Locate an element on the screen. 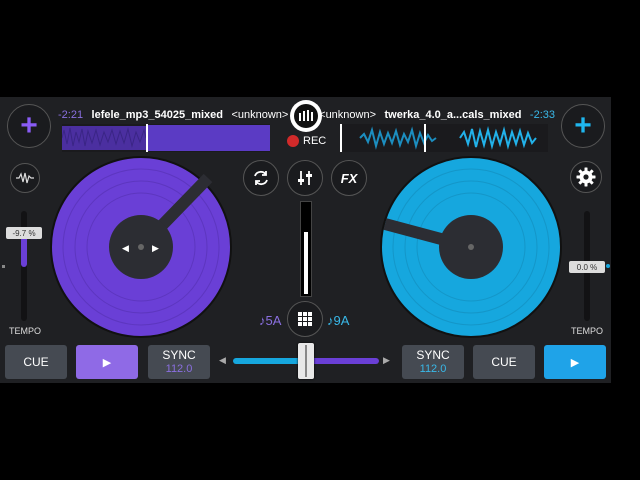 This screenshot has width=640, height=480. sync-button-left: SYNC 112.0 is located at coordinates (179, 362).